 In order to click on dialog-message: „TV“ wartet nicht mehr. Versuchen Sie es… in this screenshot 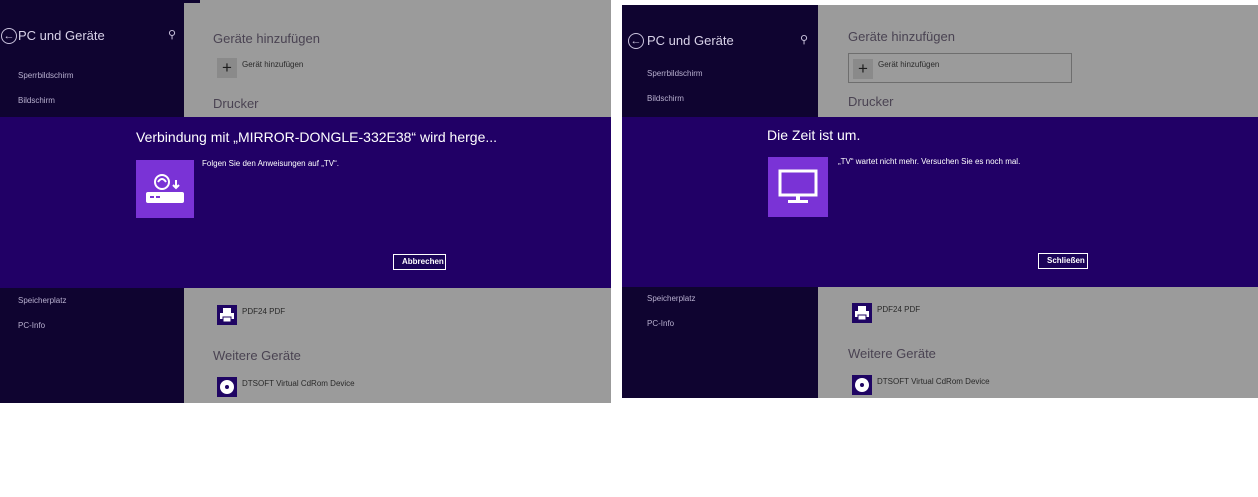, I will do `click(929, 161)`.